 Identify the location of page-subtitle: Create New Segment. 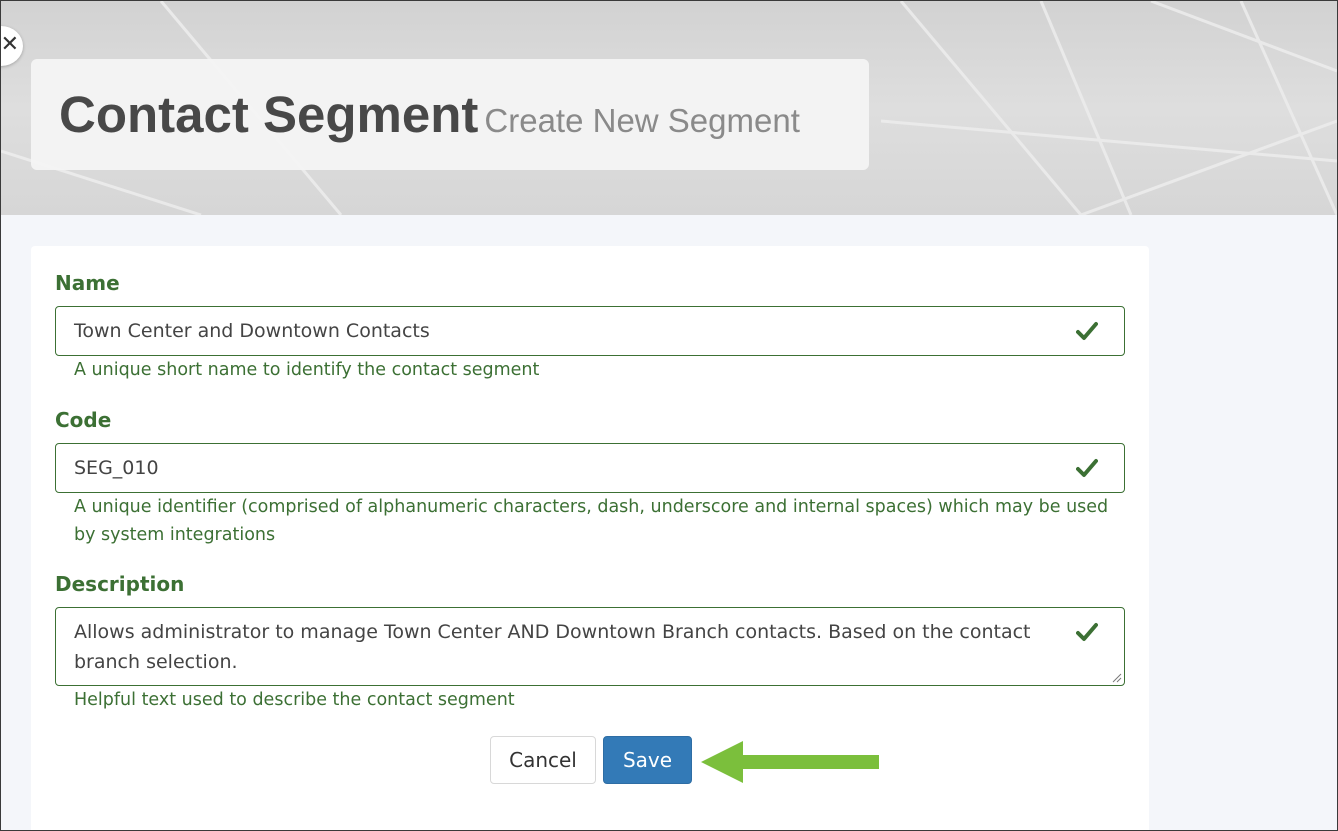
(642, 120).